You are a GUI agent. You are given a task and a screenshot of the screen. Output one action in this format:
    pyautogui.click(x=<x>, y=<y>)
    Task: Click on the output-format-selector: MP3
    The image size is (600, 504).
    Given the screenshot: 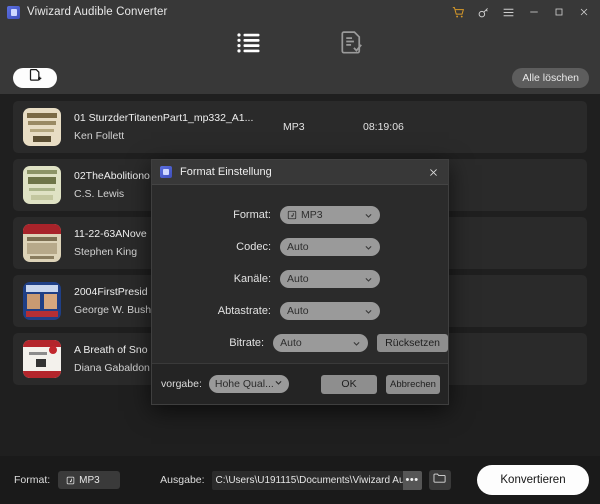 What is the action you would take?
    pyautogui.click(x=89, y=480)
    